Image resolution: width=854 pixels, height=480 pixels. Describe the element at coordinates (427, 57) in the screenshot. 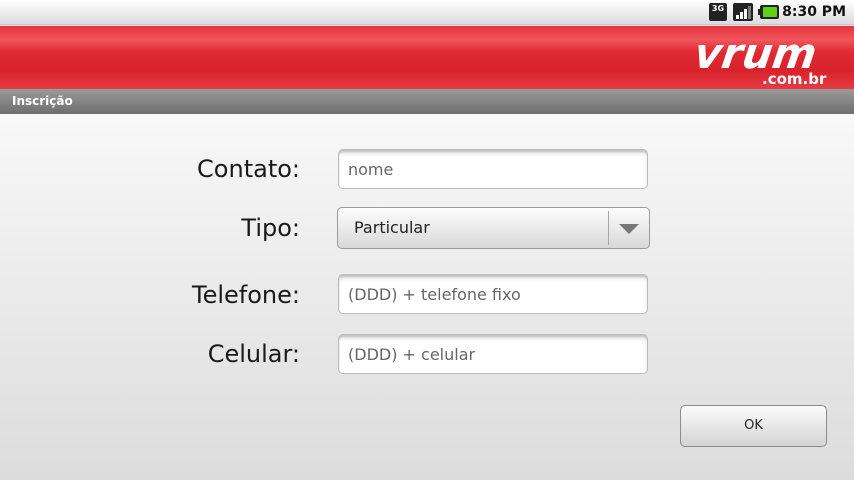

I see `brand-header: vrum .com.br` at that location.